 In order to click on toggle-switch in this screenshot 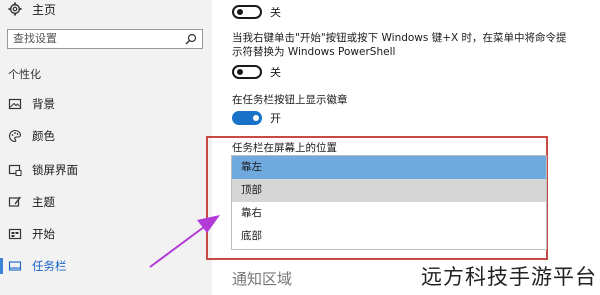, I will do `click(247, 12)`.